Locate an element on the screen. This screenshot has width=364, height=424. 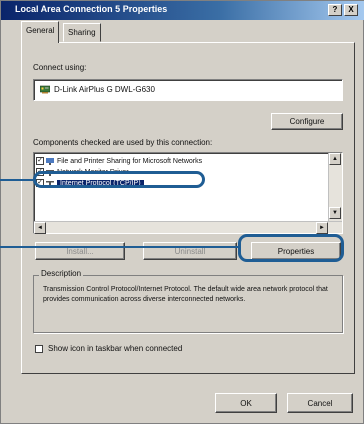
show-icon-label: Show icon in taskbar when connected is located at coordinates (115, 348).